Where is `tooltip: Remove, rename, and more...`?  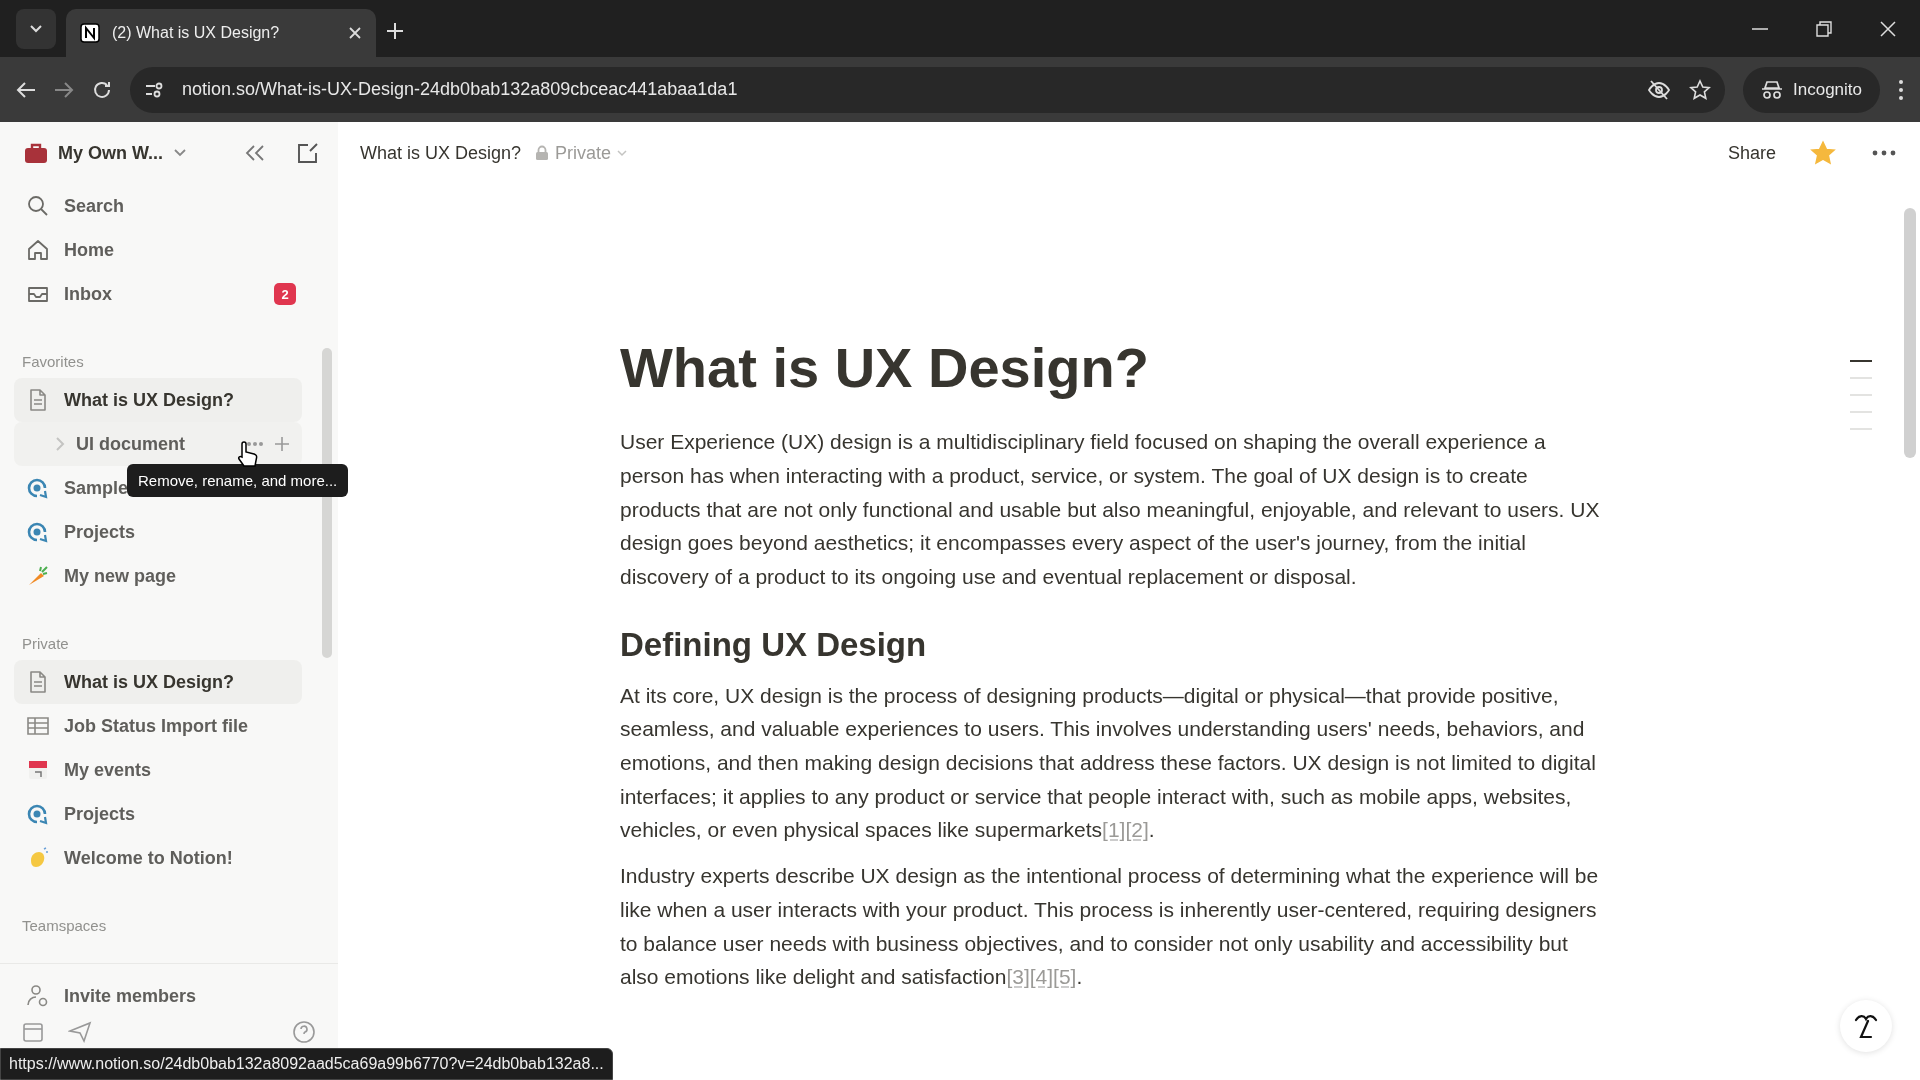
tooltip: Remove, rename, and more... is located at coordinates (238, 480).